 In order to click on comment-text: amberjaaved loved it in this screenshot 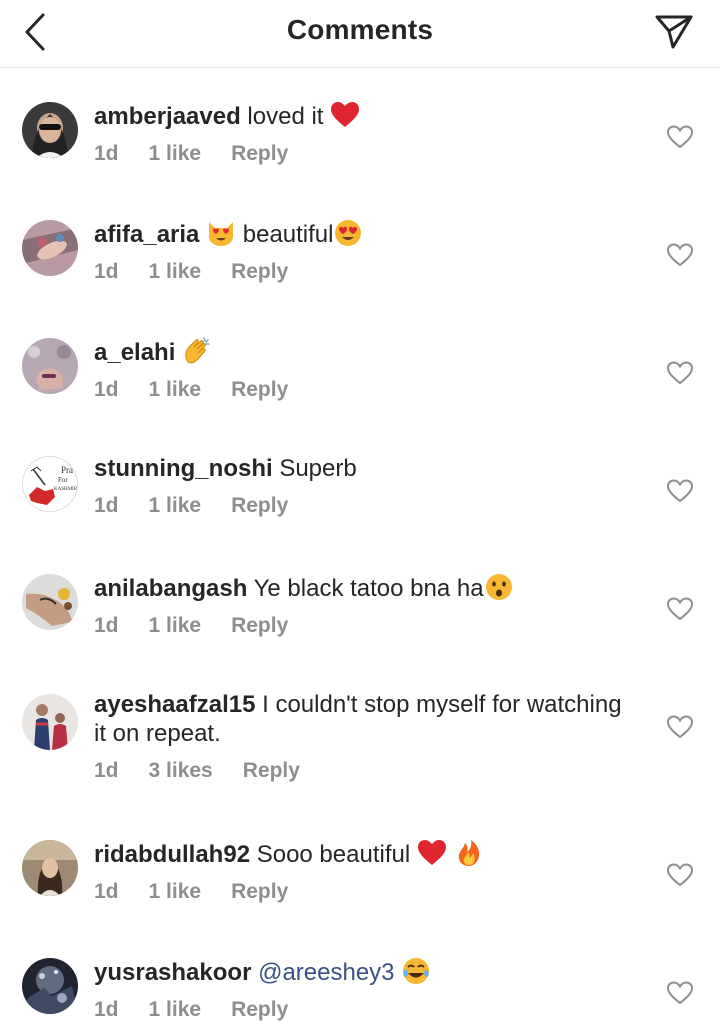, I will do `click(367, 115)`.